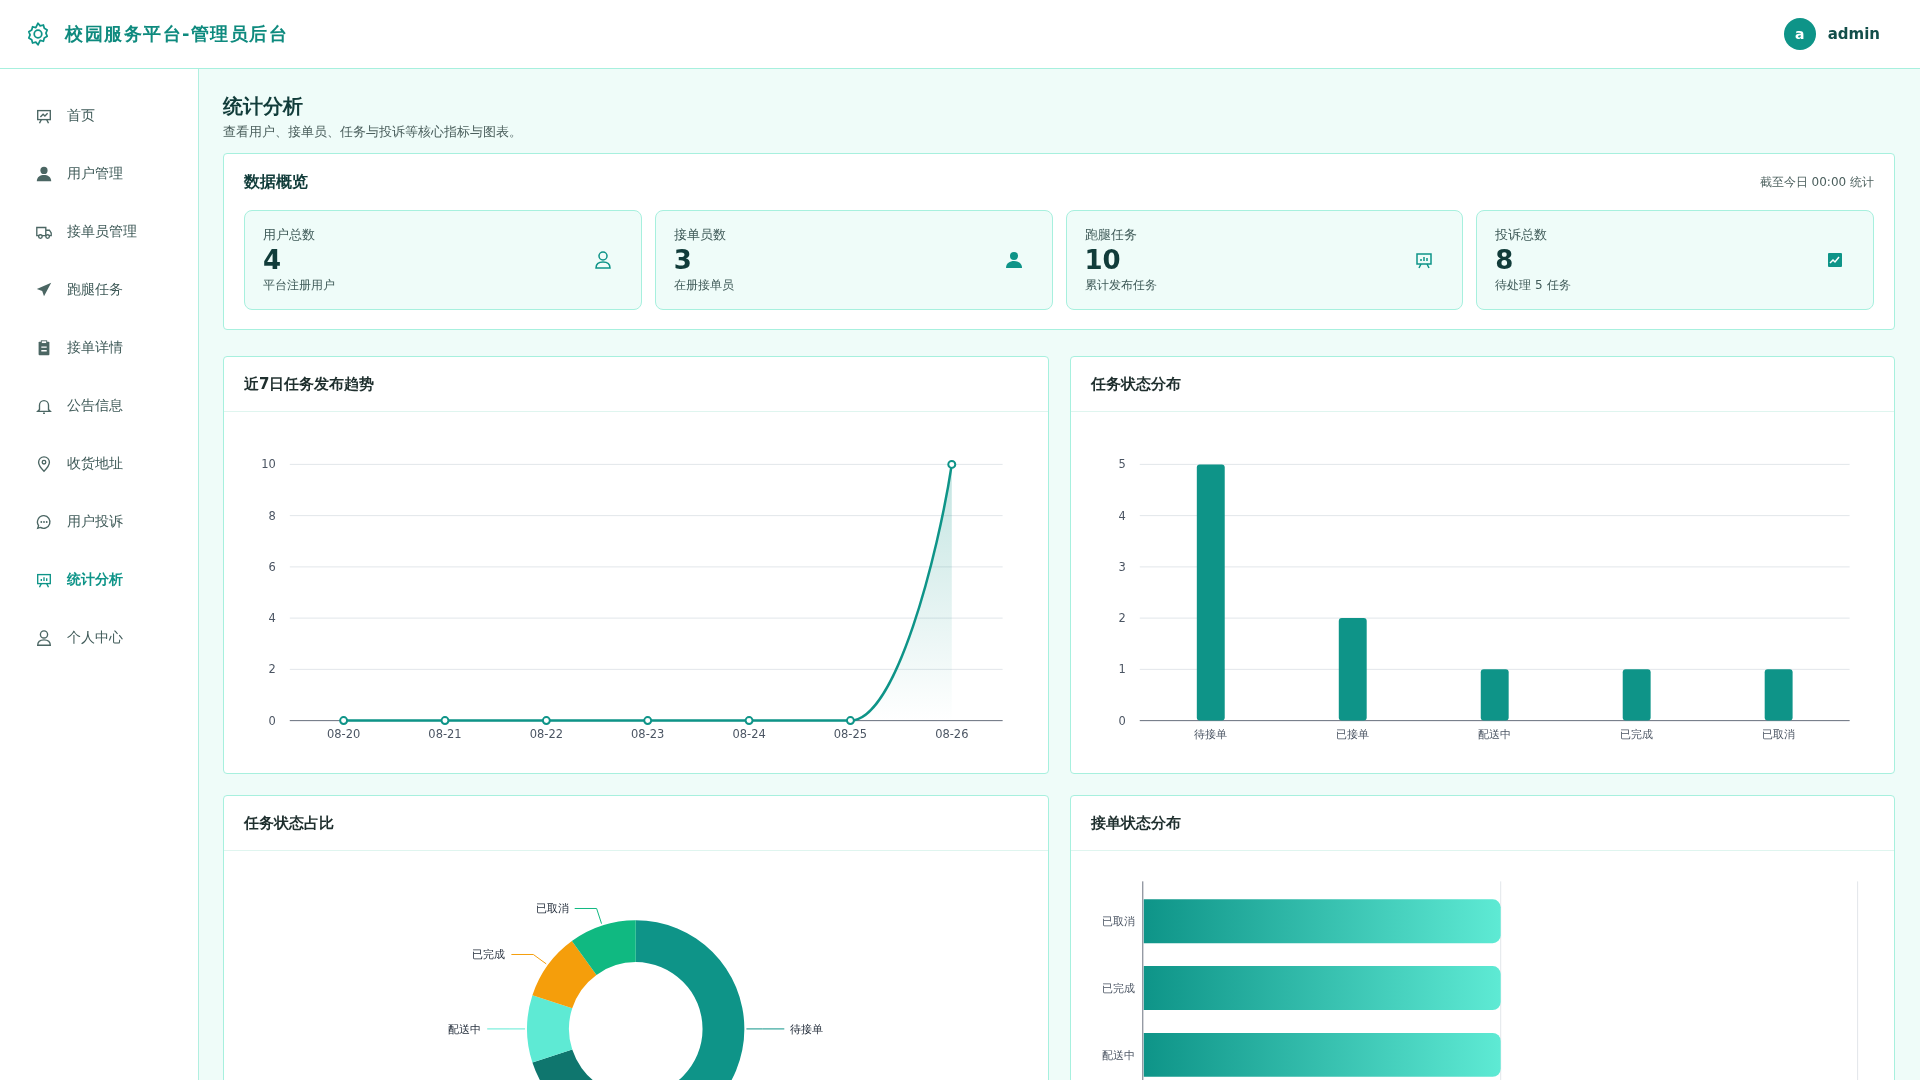 The height and width of the screenshot is (1080, 1920). I want to click on chart-title: 近7日任务发布趋势, so click(309, 384).